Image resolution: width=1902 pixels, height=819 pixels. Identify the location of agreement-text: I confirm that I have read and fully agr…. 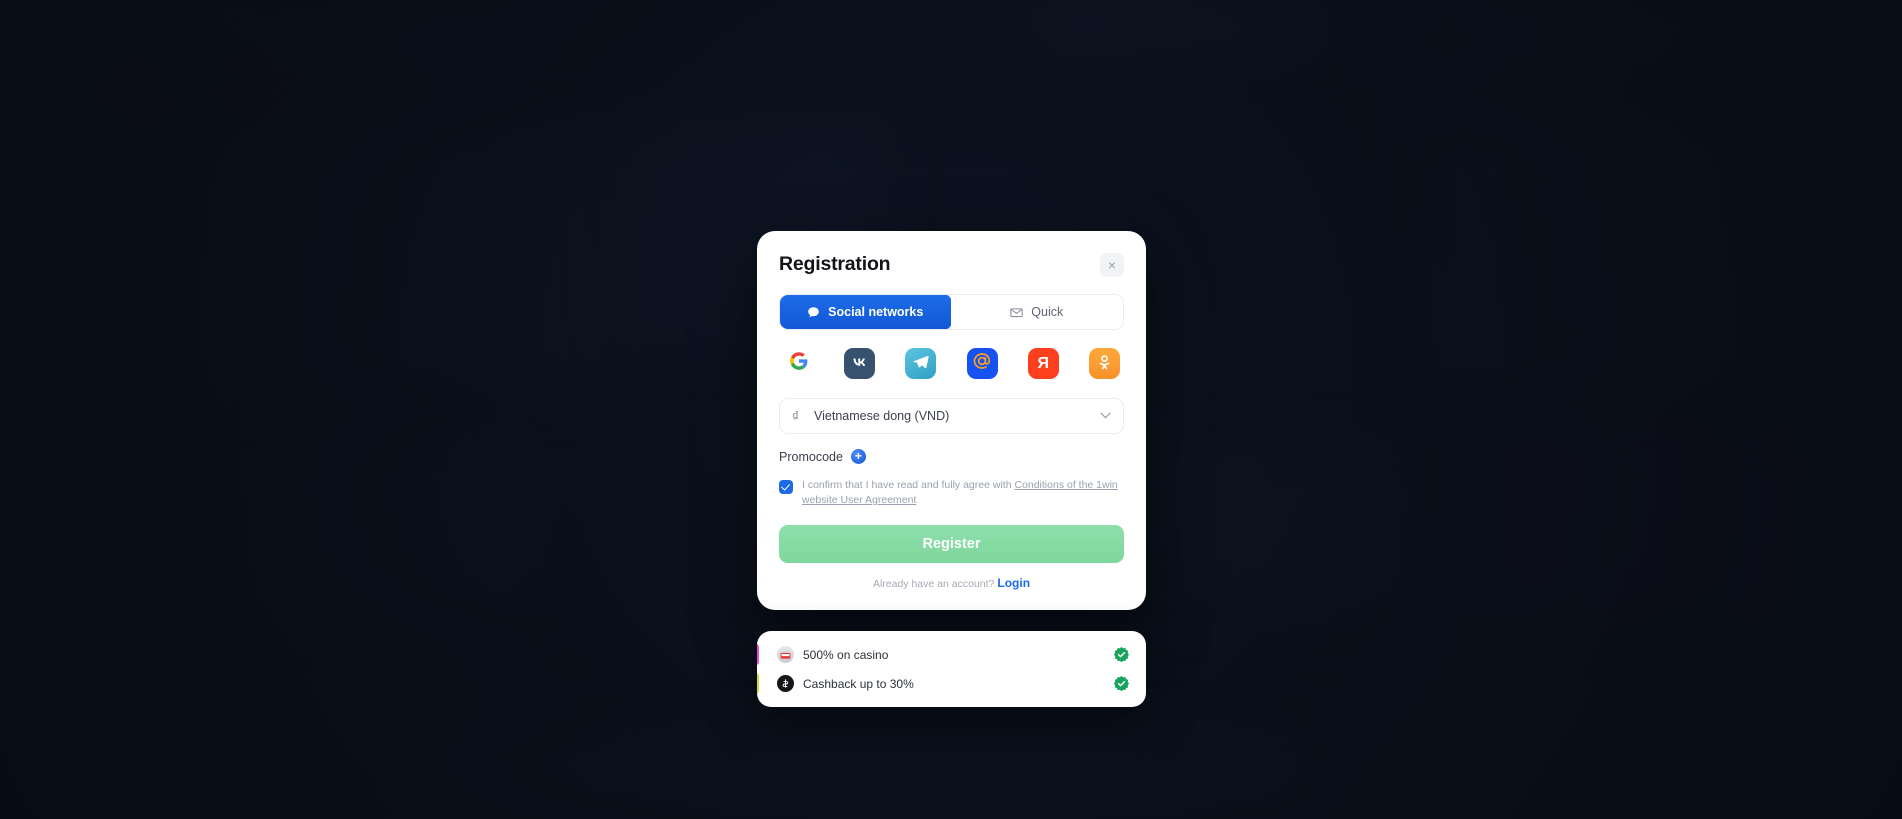
(963, 493).